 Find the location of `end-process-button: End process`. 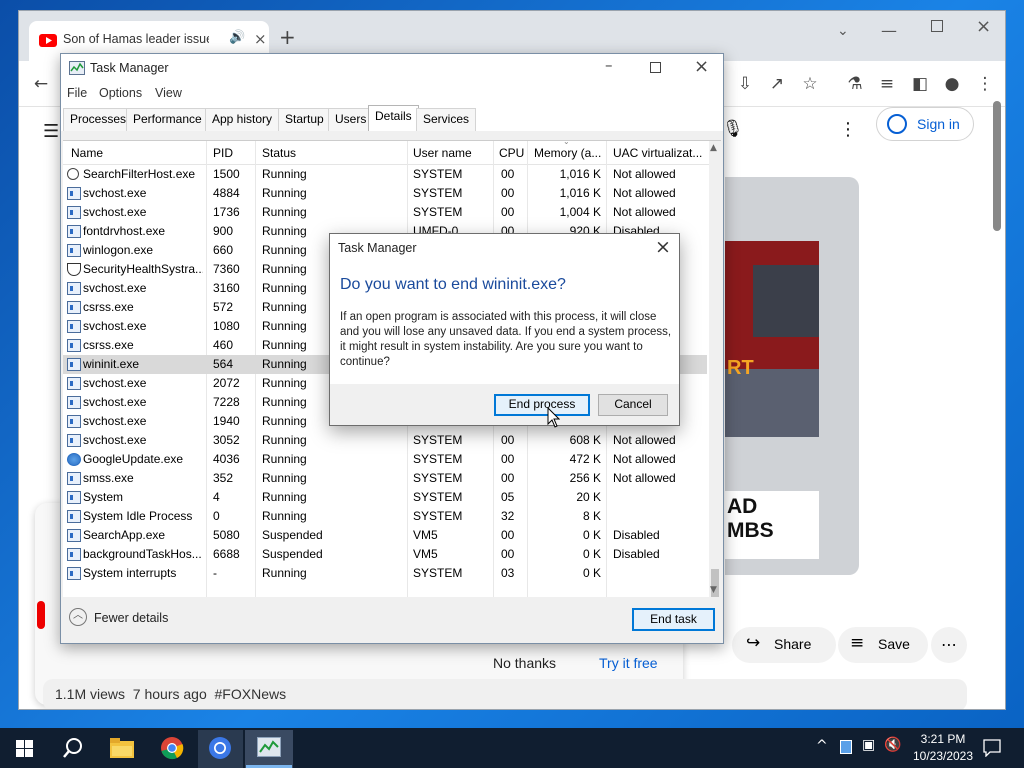

end-process-button: End process is located at coordinates (542, 405).